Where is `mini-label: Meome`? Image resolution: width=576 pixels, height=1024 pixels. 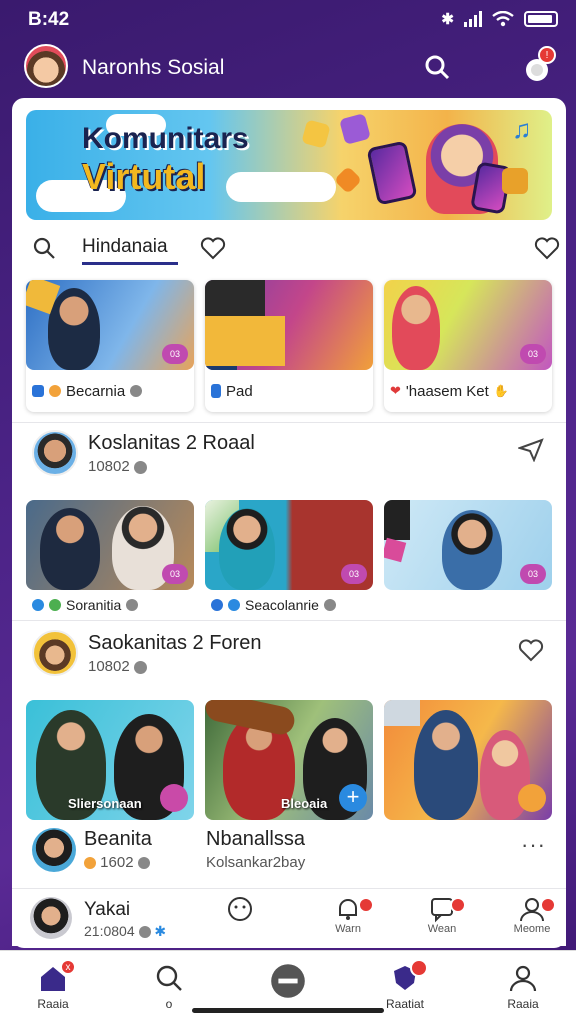
mini-label: Meome is located at coordinates (532, 929).